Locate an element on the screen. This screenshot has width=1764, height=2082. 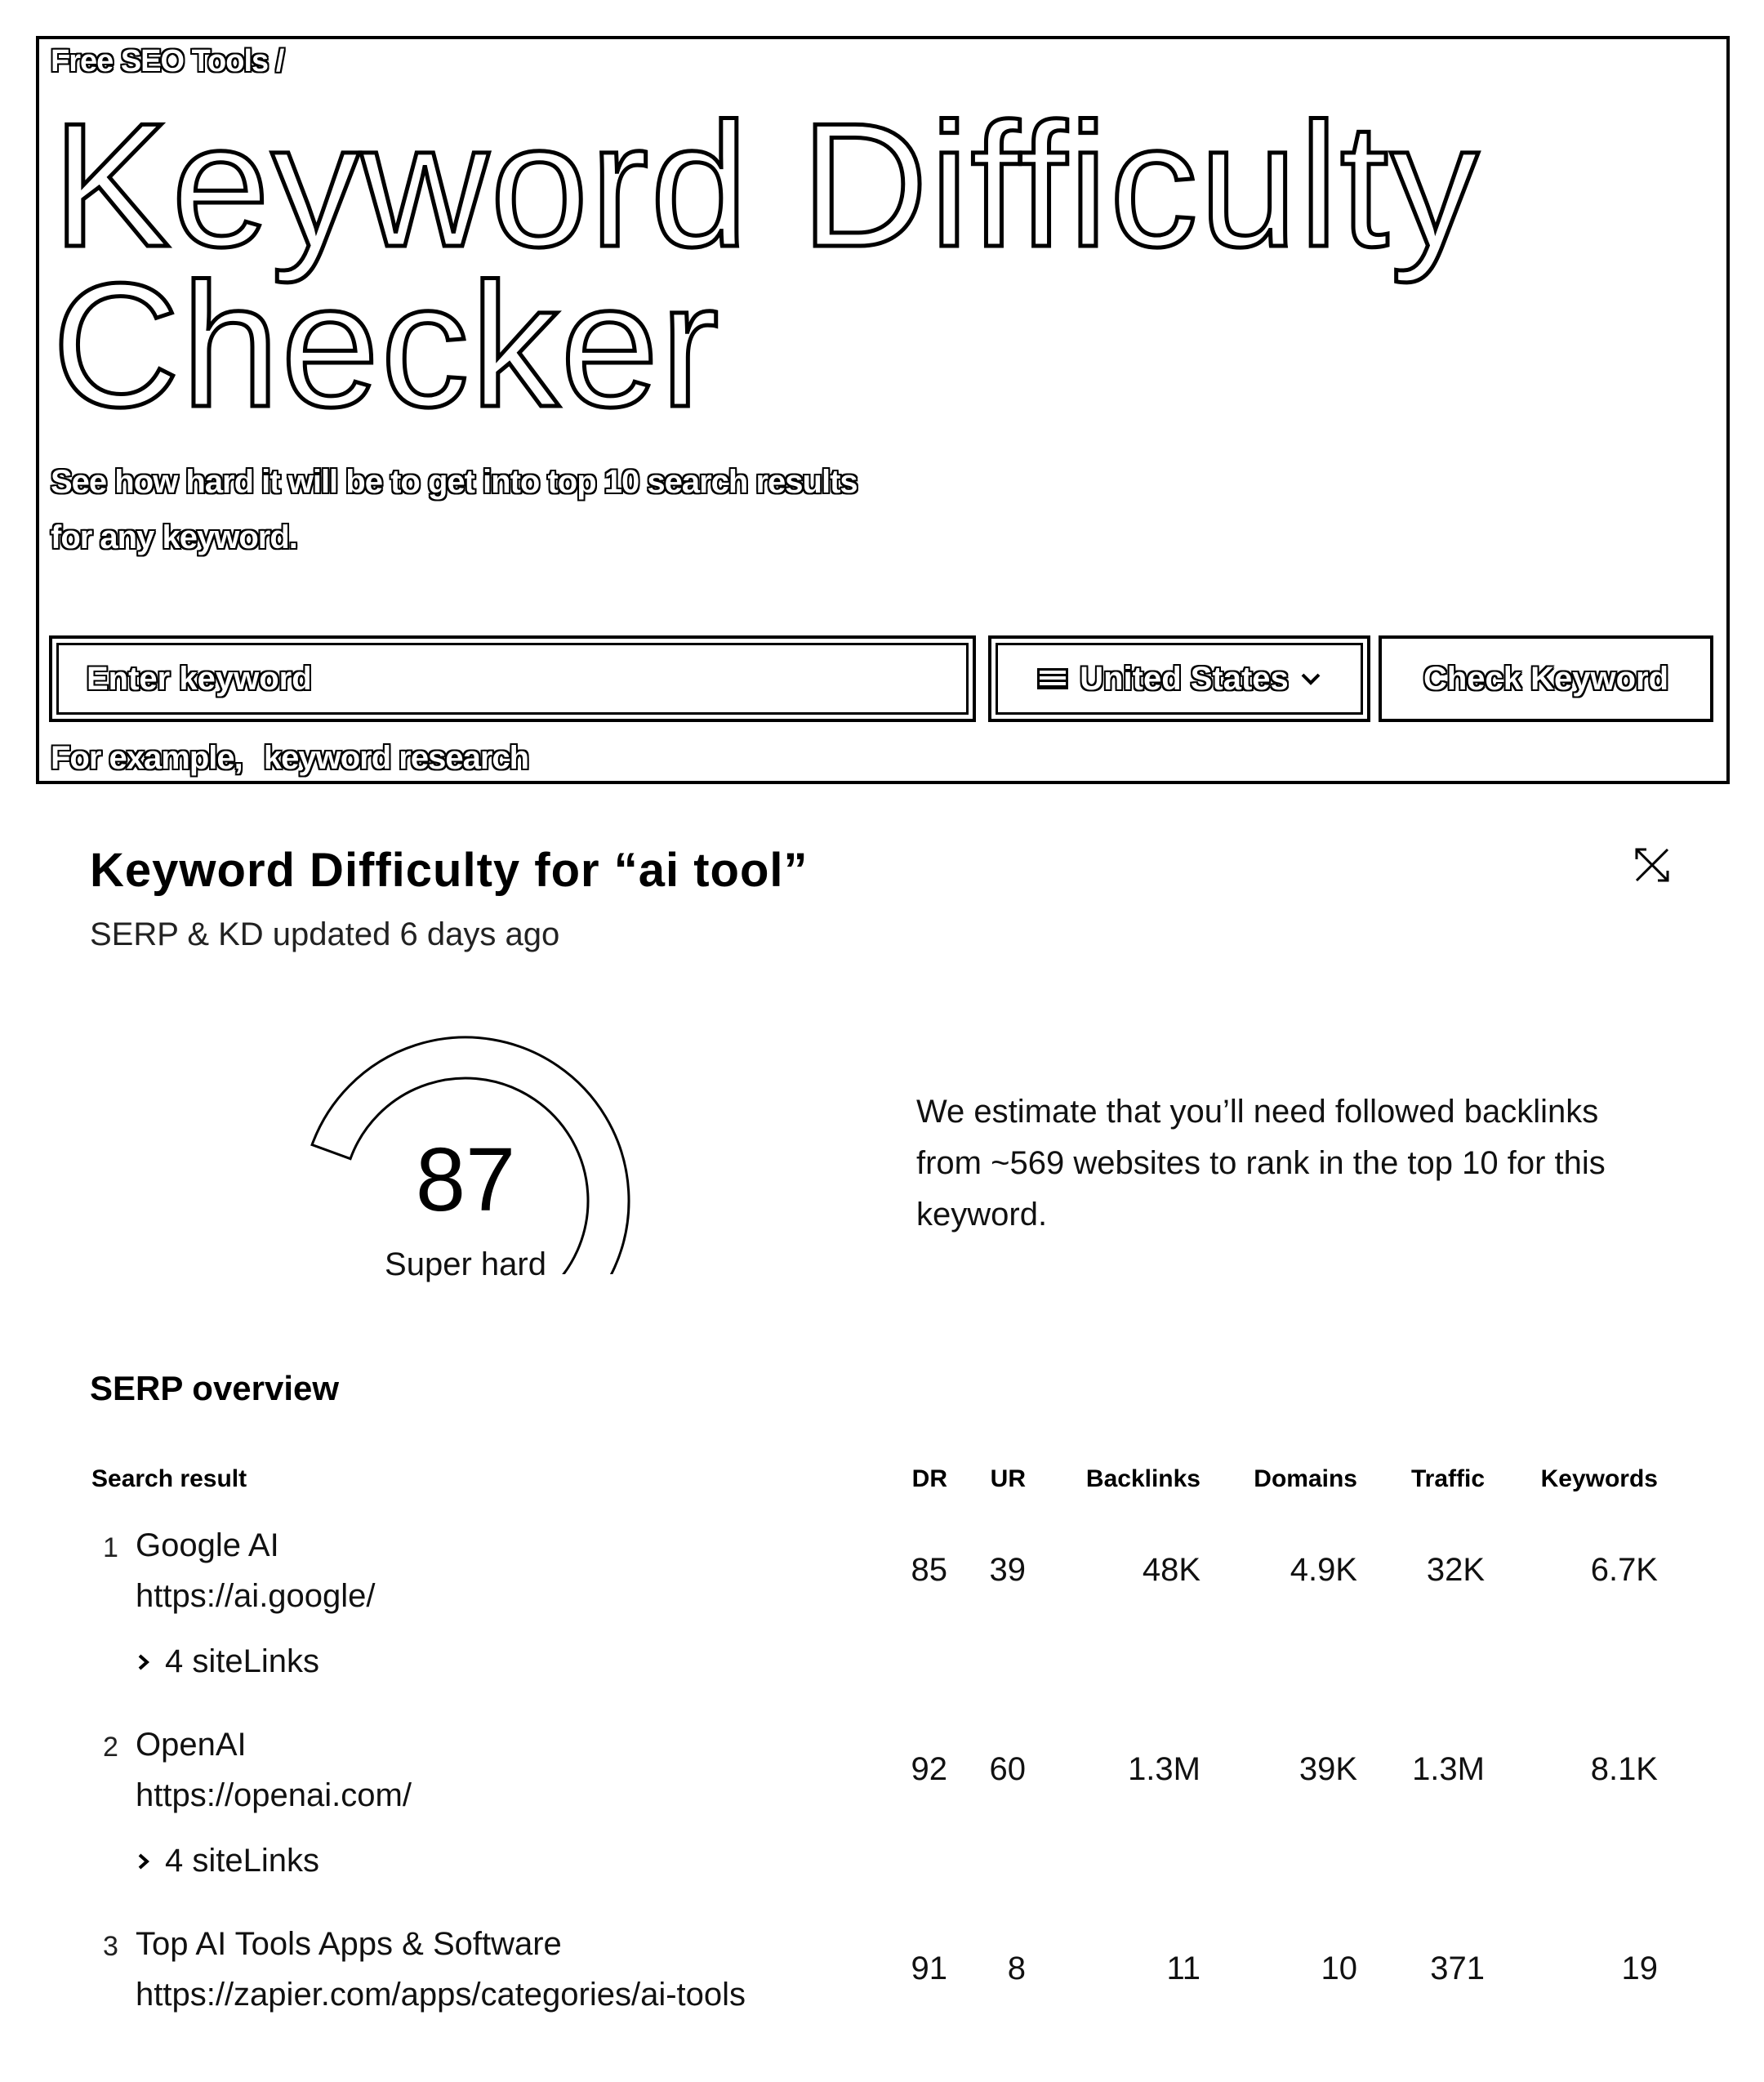
cell-ur: 8 is located at coordinates (1016, 1968).